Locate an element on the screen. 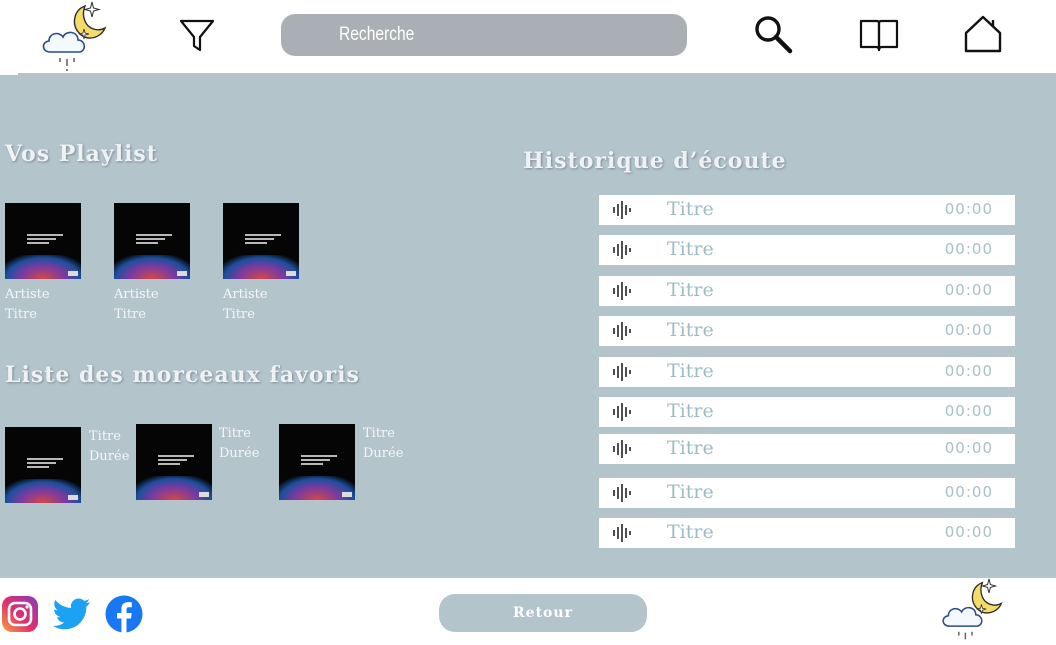 This screenshot has width=1056, height=645. facebook-icon is located at coordinates (124, 614).